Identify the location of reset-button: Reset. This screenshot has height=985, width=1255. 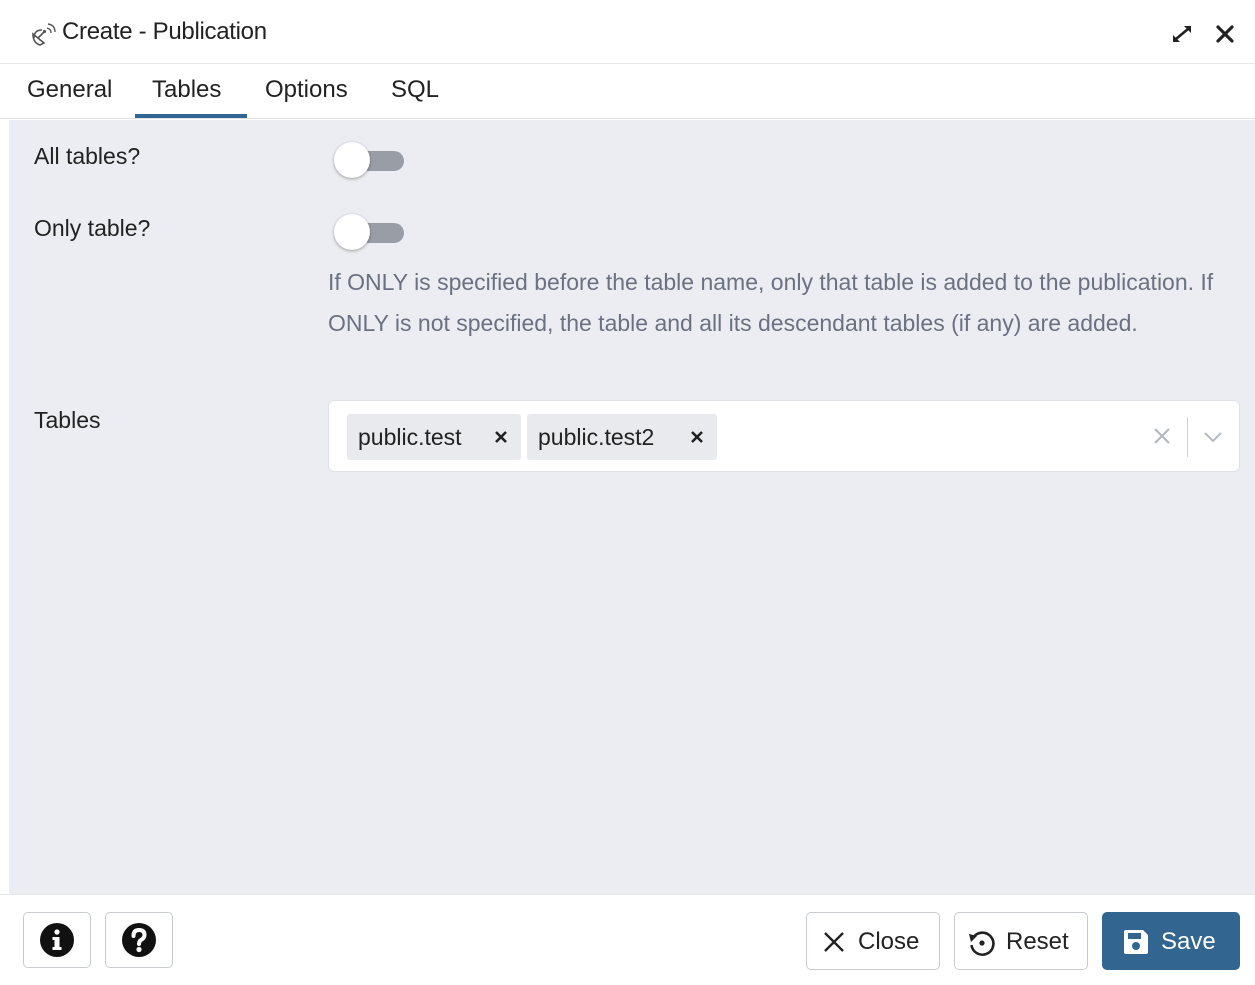
(1021, 941).